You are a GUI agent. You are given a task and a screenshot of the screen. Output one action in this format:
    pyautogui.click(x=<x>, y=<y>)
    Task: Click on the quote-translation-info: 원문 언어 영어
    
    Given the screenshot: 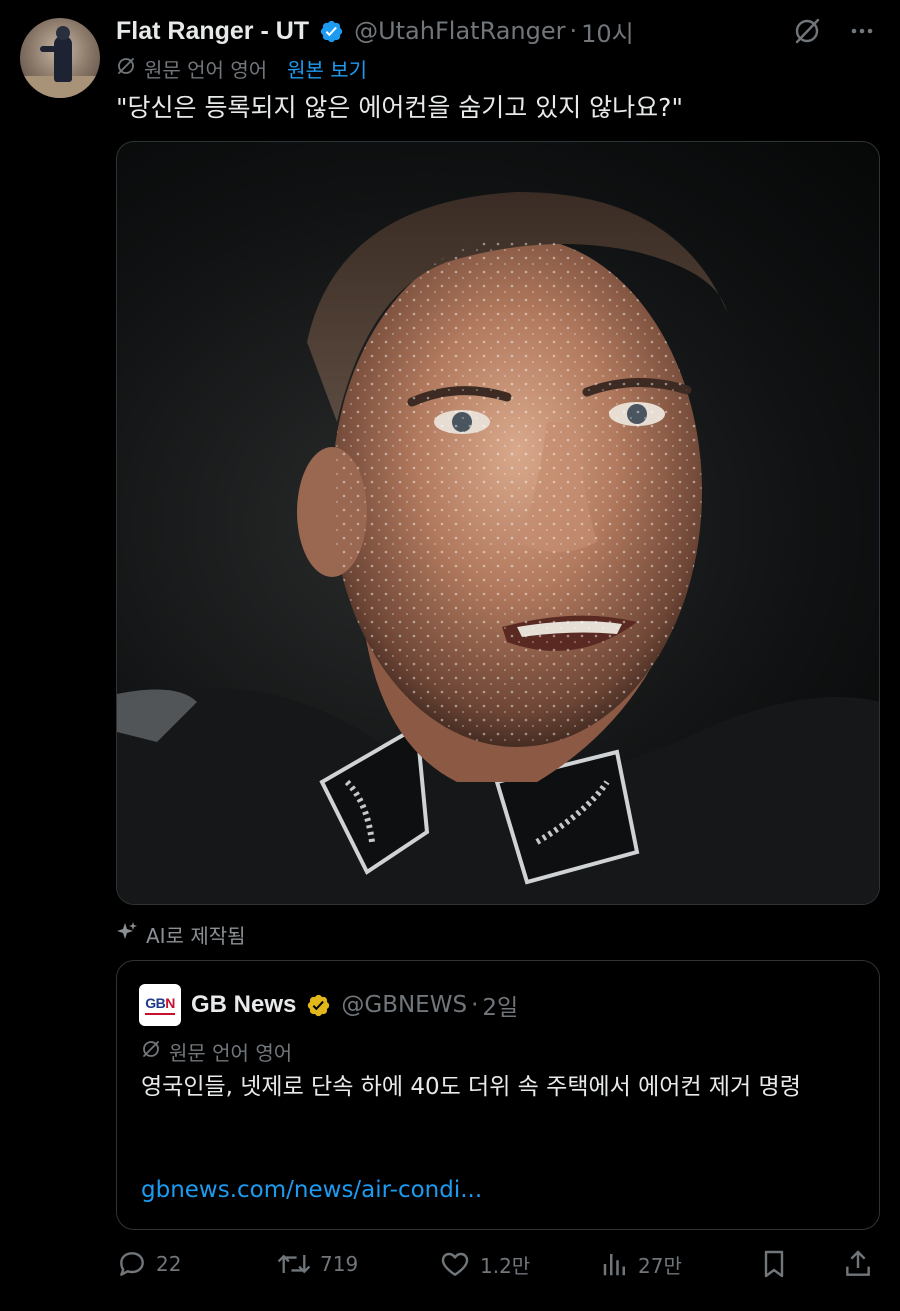 What is the action you would take?
    pyautogui.click(x=216, y=1051)
    